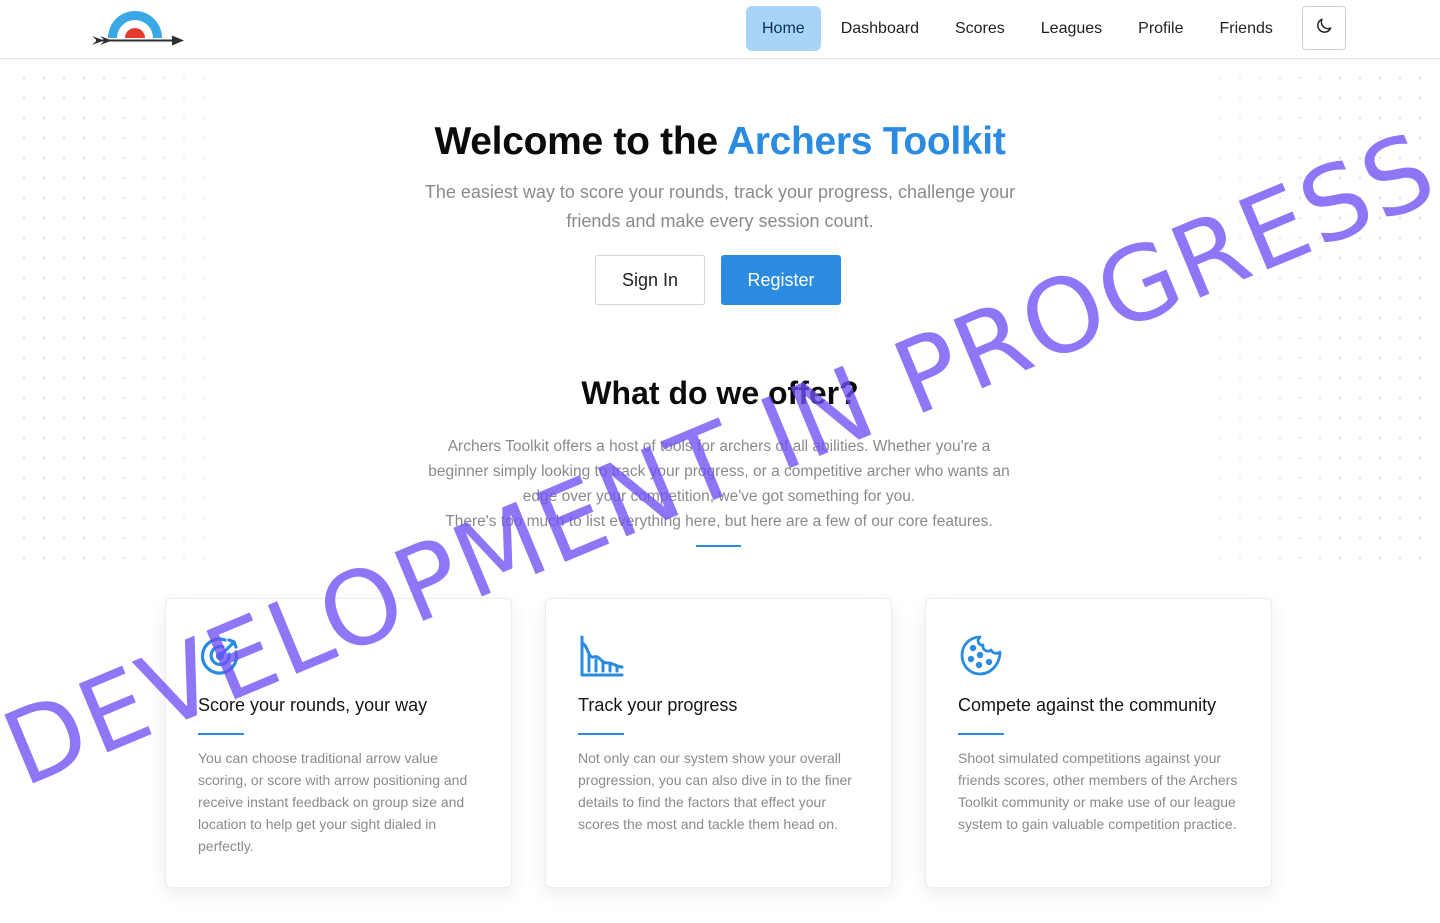 The image size is (1440, 923). What do you see at coordinates (1087, 705) in the screenshot?
I see `card-title: Compete against the community` at bounding box center [1087, 705].